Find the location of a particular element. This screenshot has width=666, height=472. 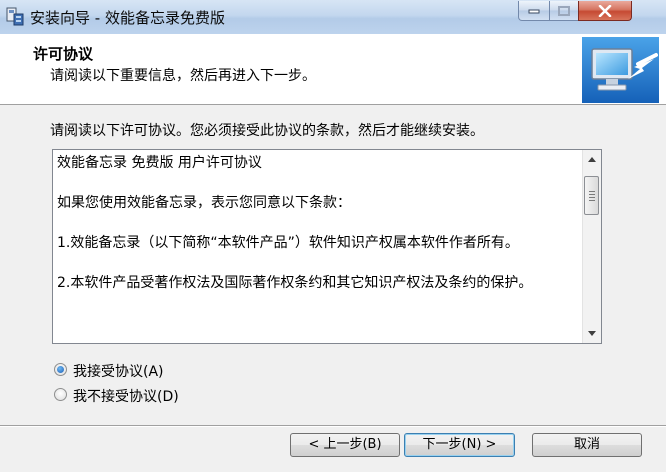

maximize-button is located at coordinates (564, 11).